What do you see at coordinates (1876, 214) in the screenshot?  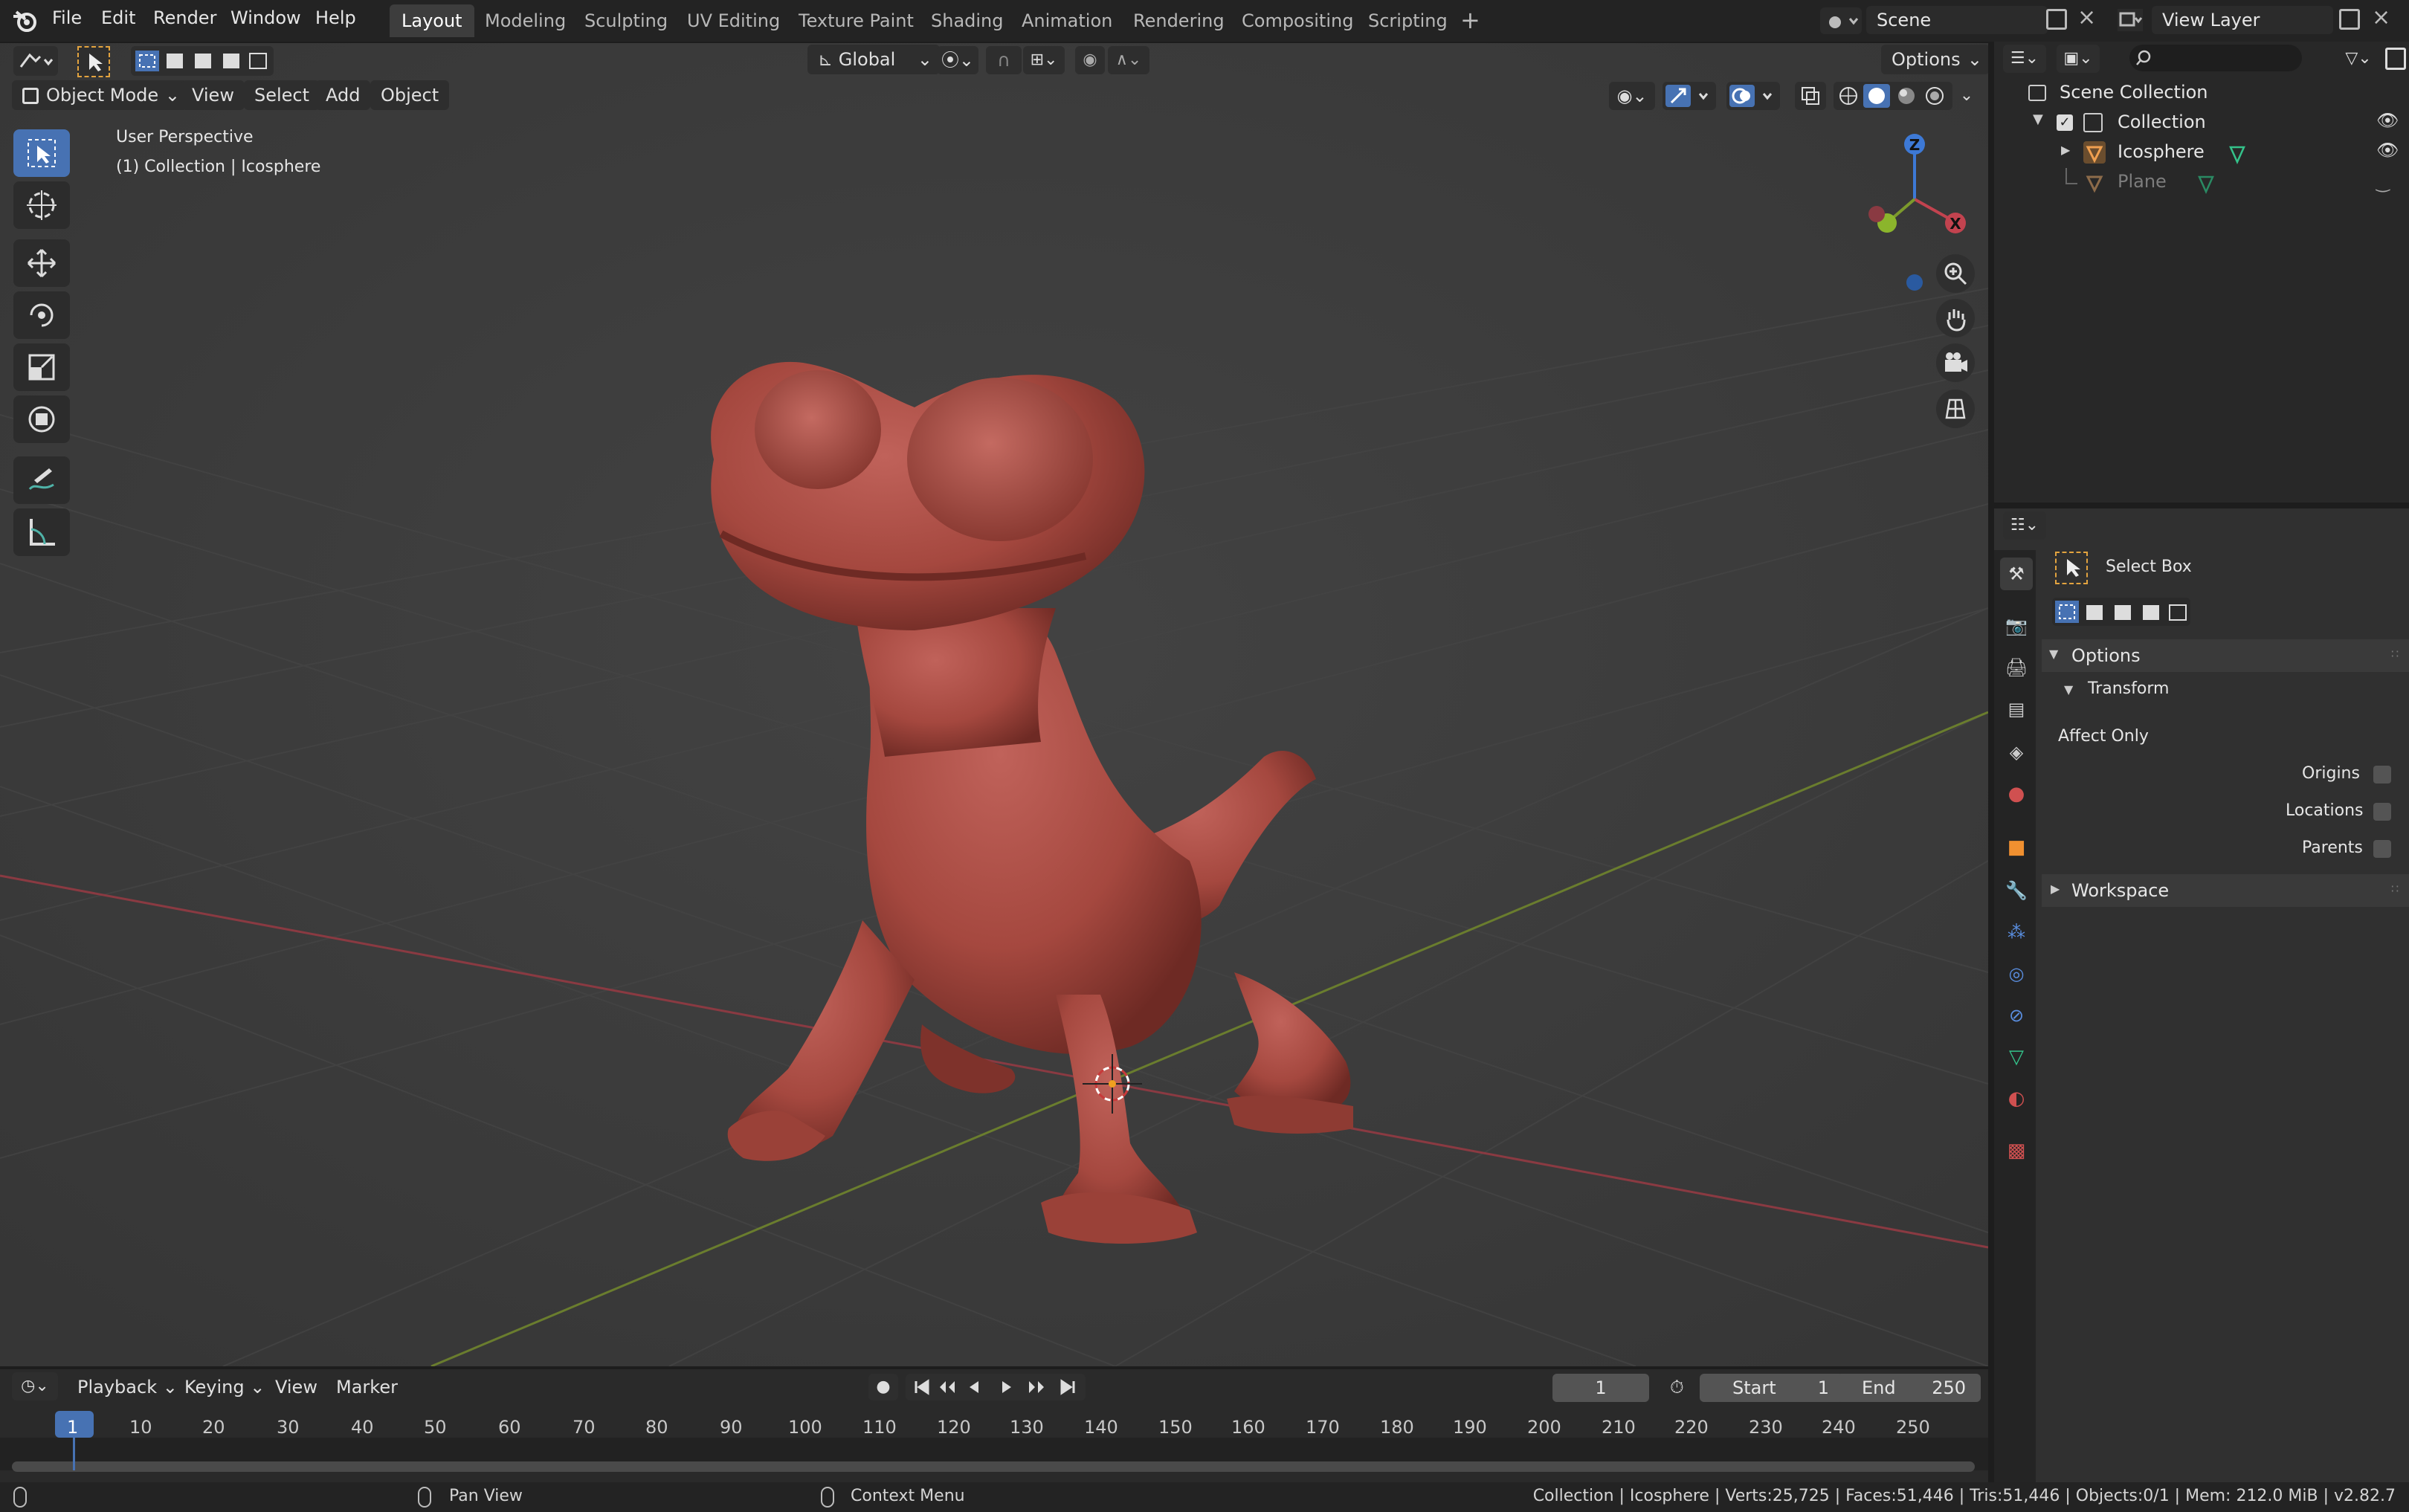 I see `gizmo-neg-x-icon` at bounding box center [1876, 214].